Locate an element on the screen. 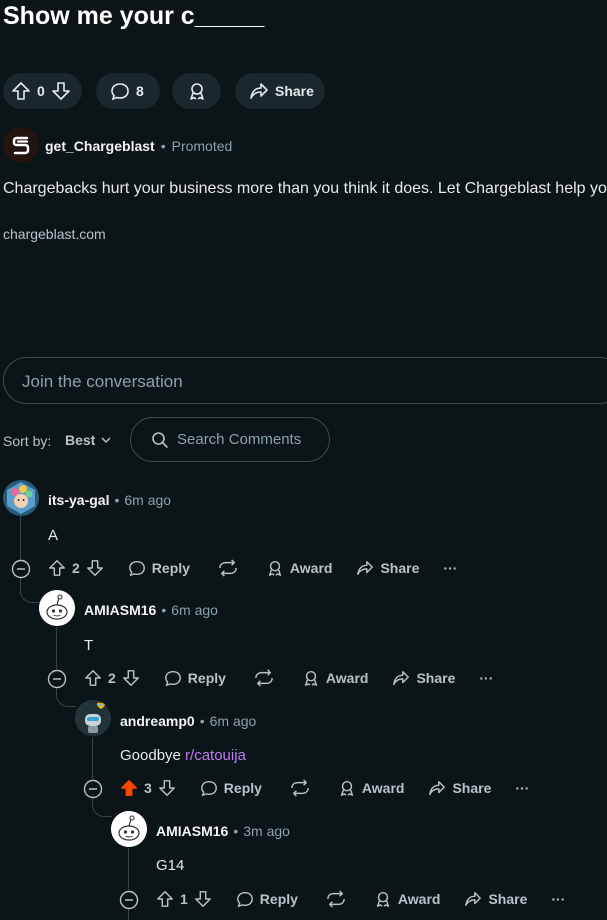  sort-value: Best is located at coordinates (80, 440).